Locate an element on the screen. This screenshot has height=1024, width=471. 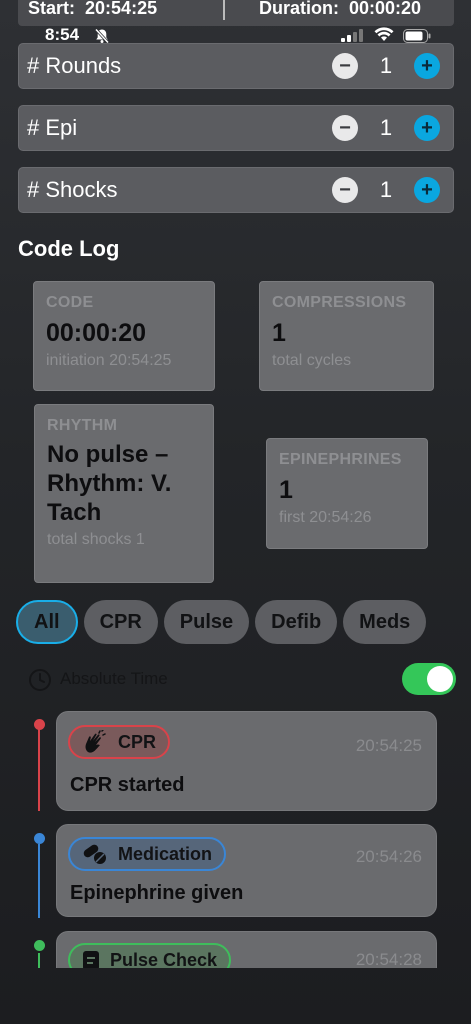
absolute-time-toggle is located at coordinates (429, 679).